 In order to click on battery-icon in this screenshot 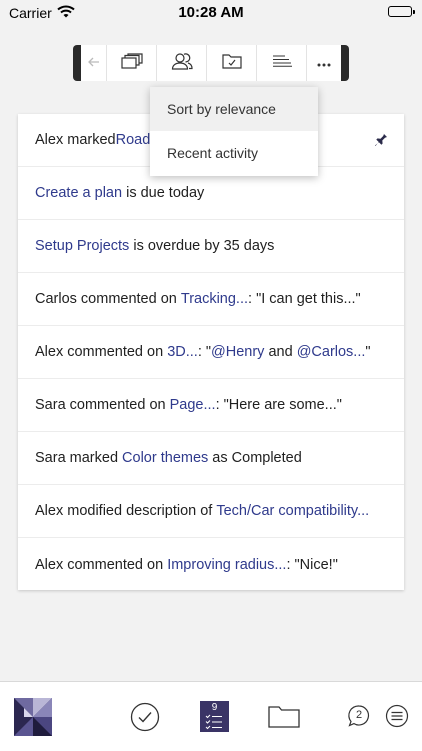, I will do `click(401, 11)`.